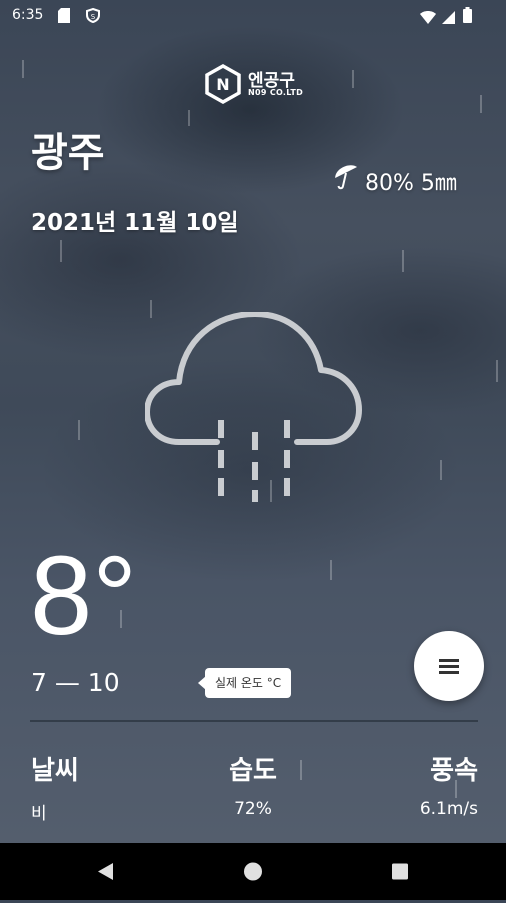 The width and height of the screenshot is (506, 903). Describe the element at coordinates (55, 787) in the screenshot. I see `weather-stat: 날씨 비` at that location.